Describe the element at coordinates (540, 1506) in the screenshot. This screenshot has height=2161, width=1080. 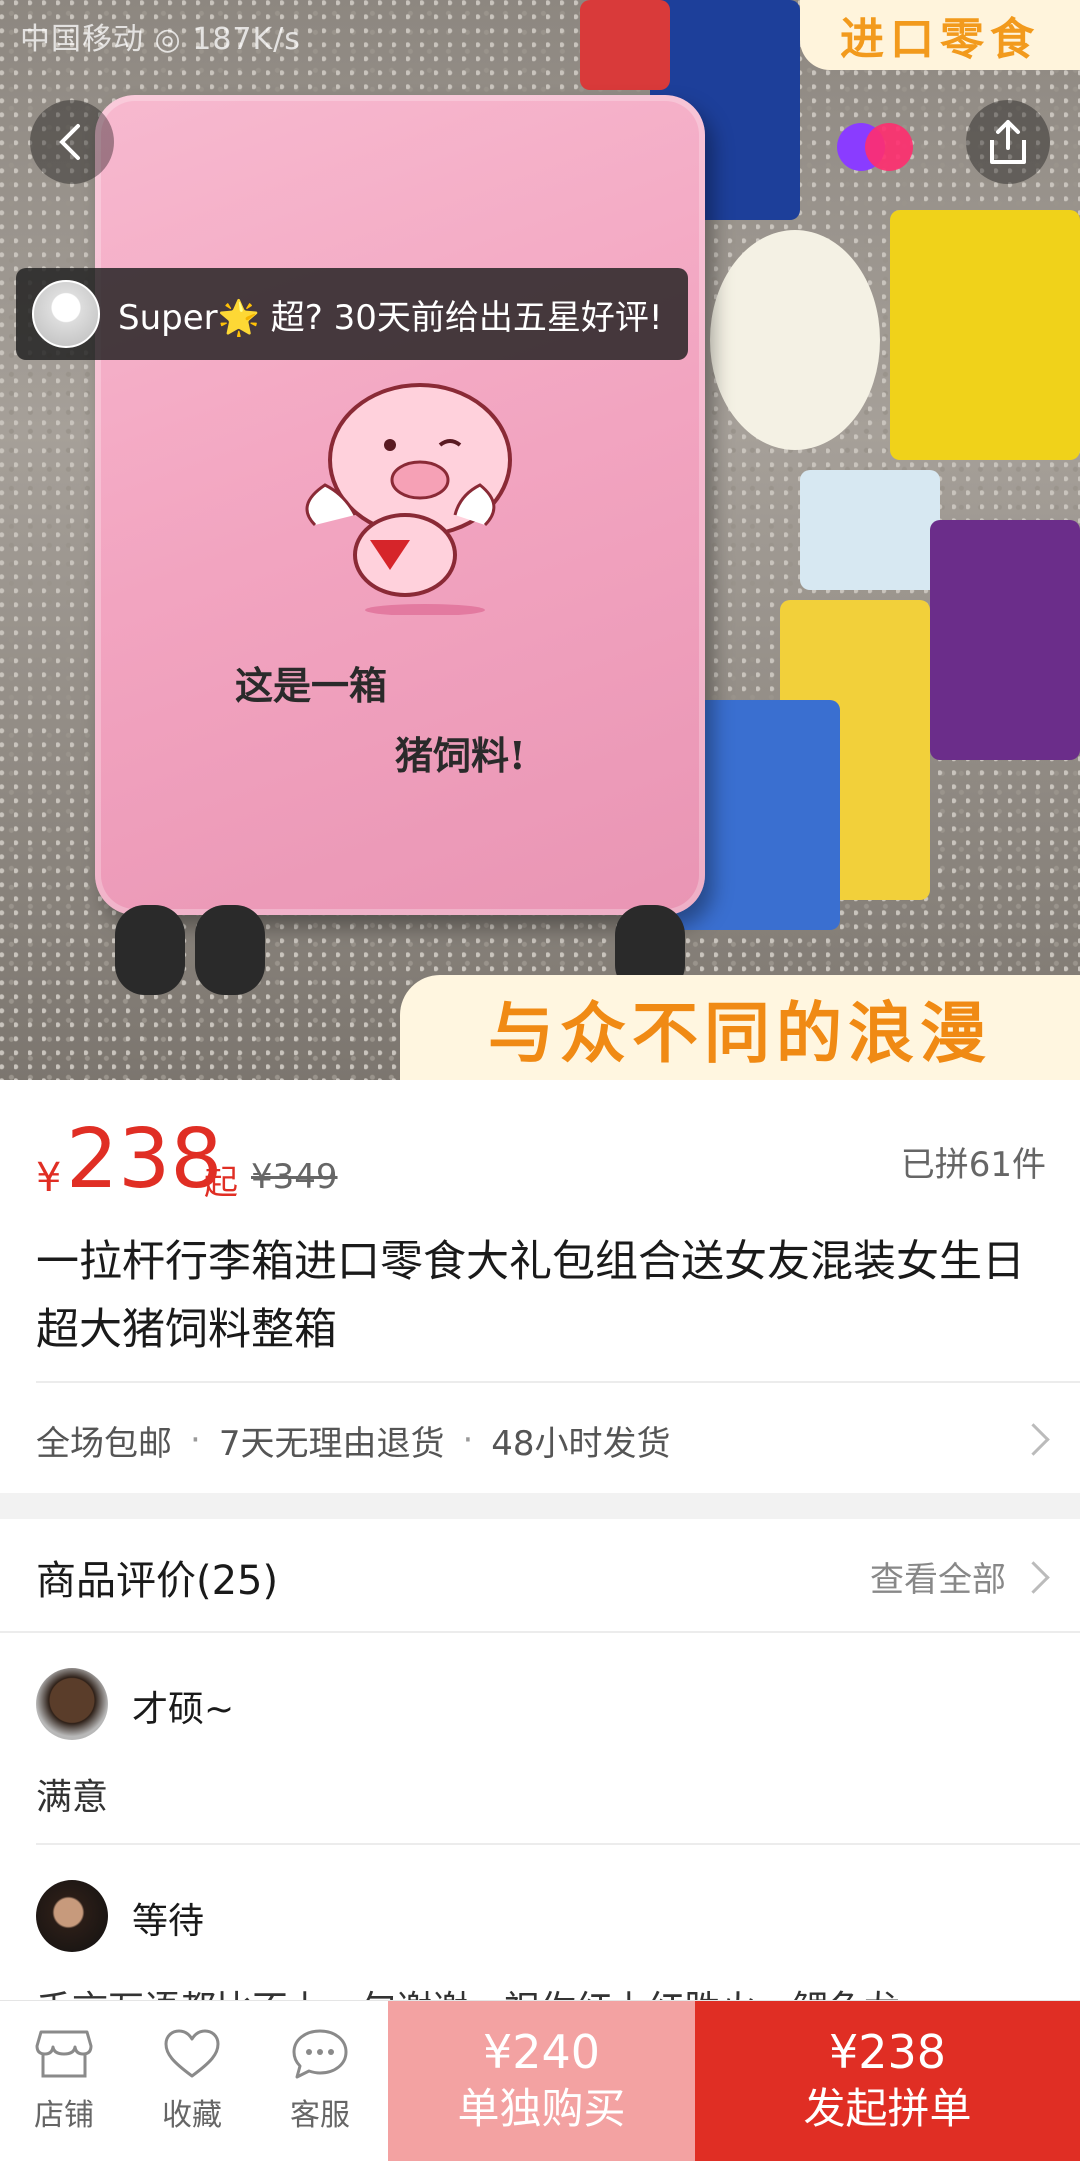
I see `section-separator` at that location.